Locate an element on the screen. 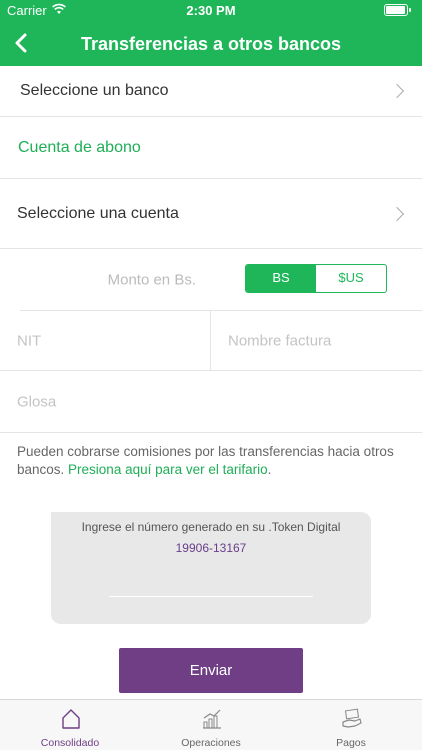 The width and height of the screenshot is (422, 750). billing-row: NIT Nombre factura is located at coordinates (211, 341).